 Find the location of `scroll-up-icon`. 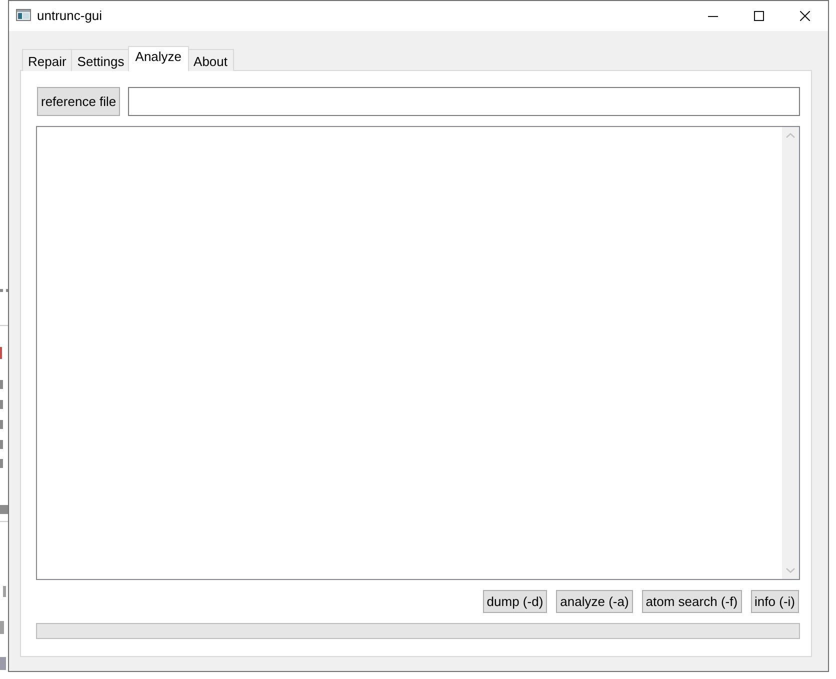

scroll-up-icon is located at coordinates (790, 135).